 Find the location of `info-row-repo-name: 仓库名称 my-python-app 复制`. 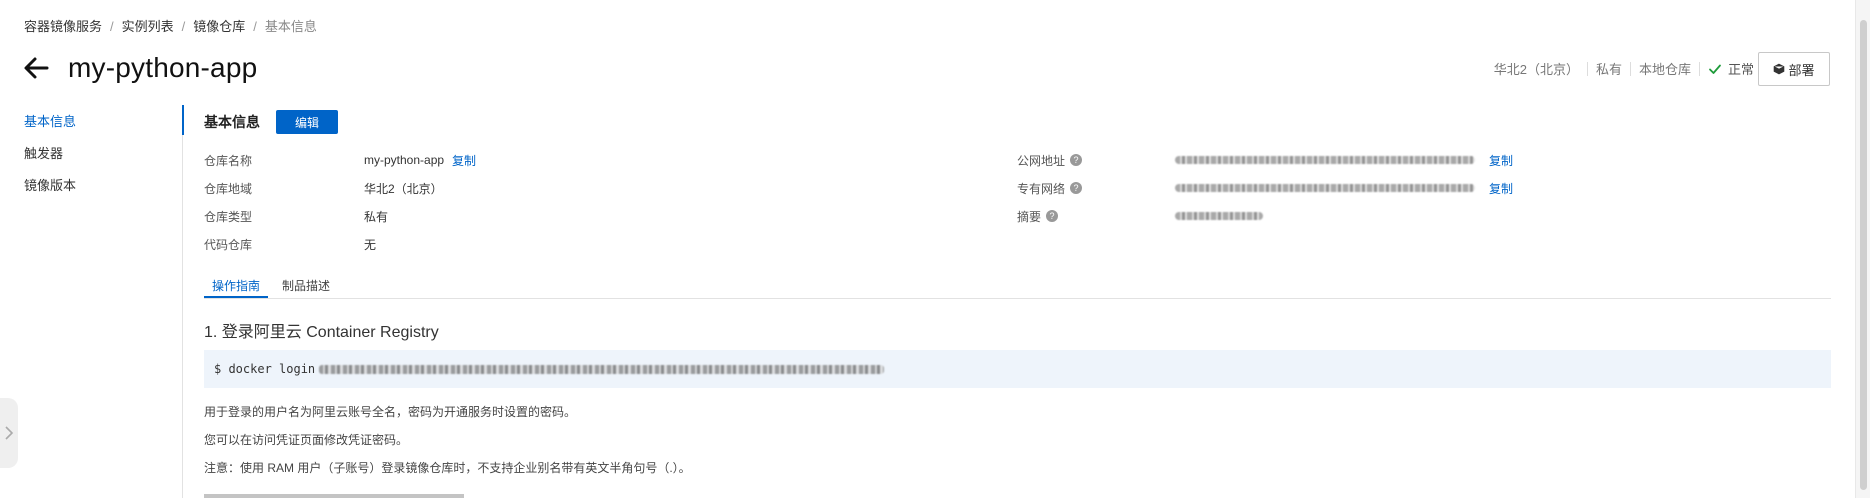

info-row-repo-name: 仓库名称 my-python-app 复制 is located at coordinates (340, 160).